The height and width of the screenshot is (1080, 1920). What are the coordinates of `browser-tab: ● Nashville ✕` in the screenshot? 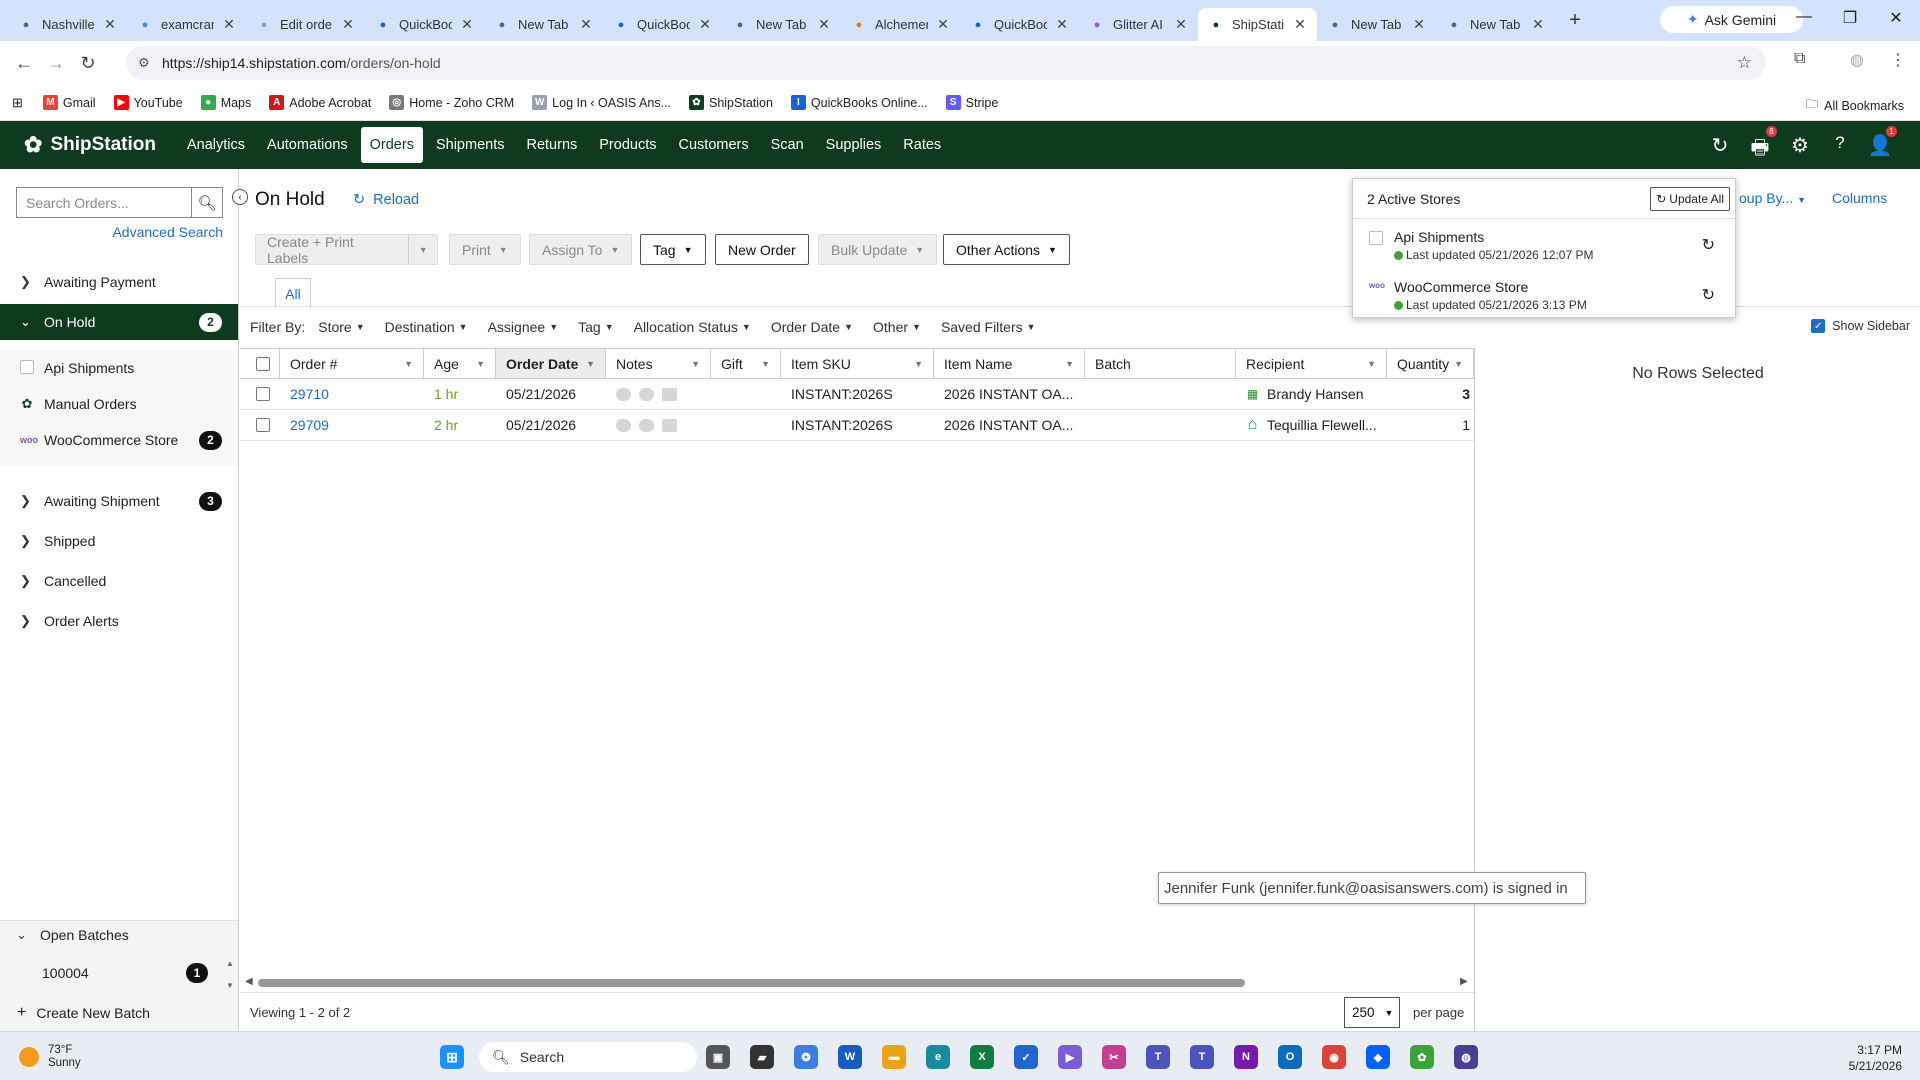 It's located at (67, 24).